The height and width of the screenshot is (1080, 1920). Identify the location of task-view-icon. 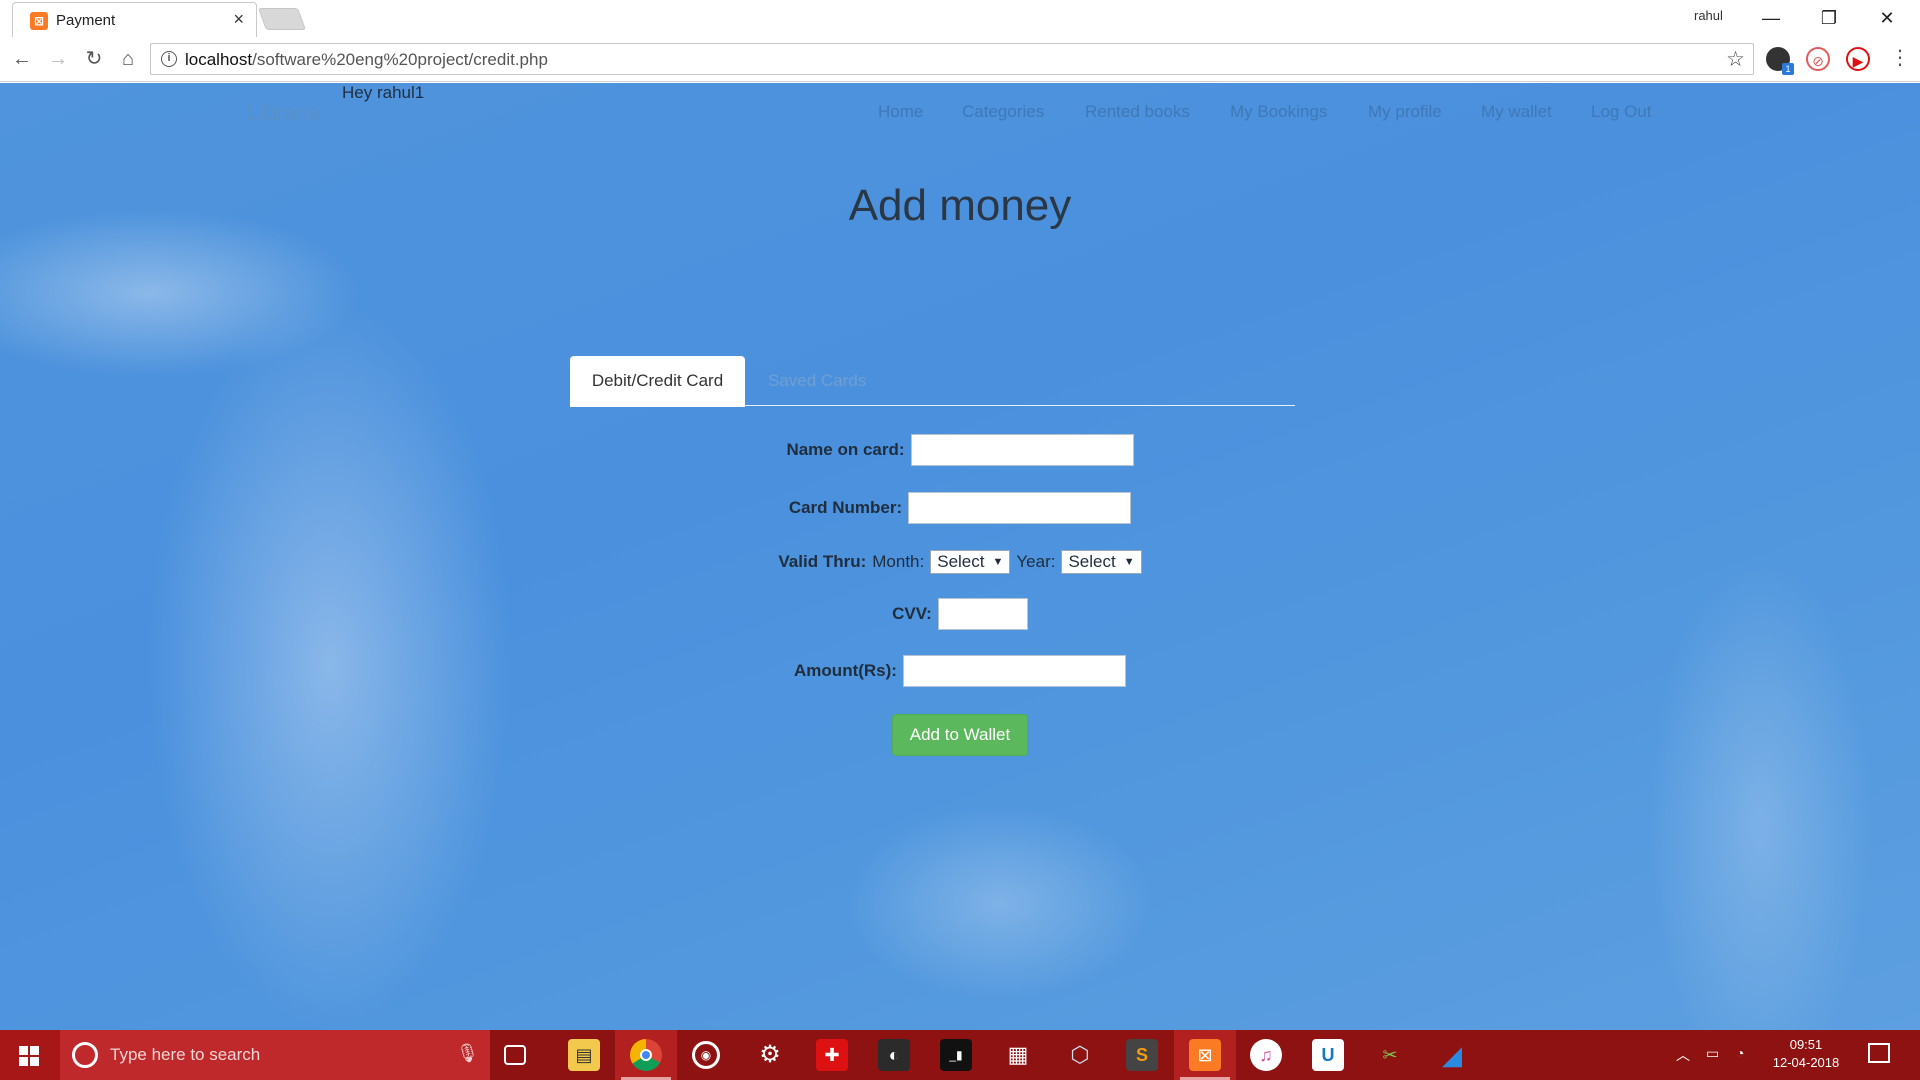
(515, 1055).